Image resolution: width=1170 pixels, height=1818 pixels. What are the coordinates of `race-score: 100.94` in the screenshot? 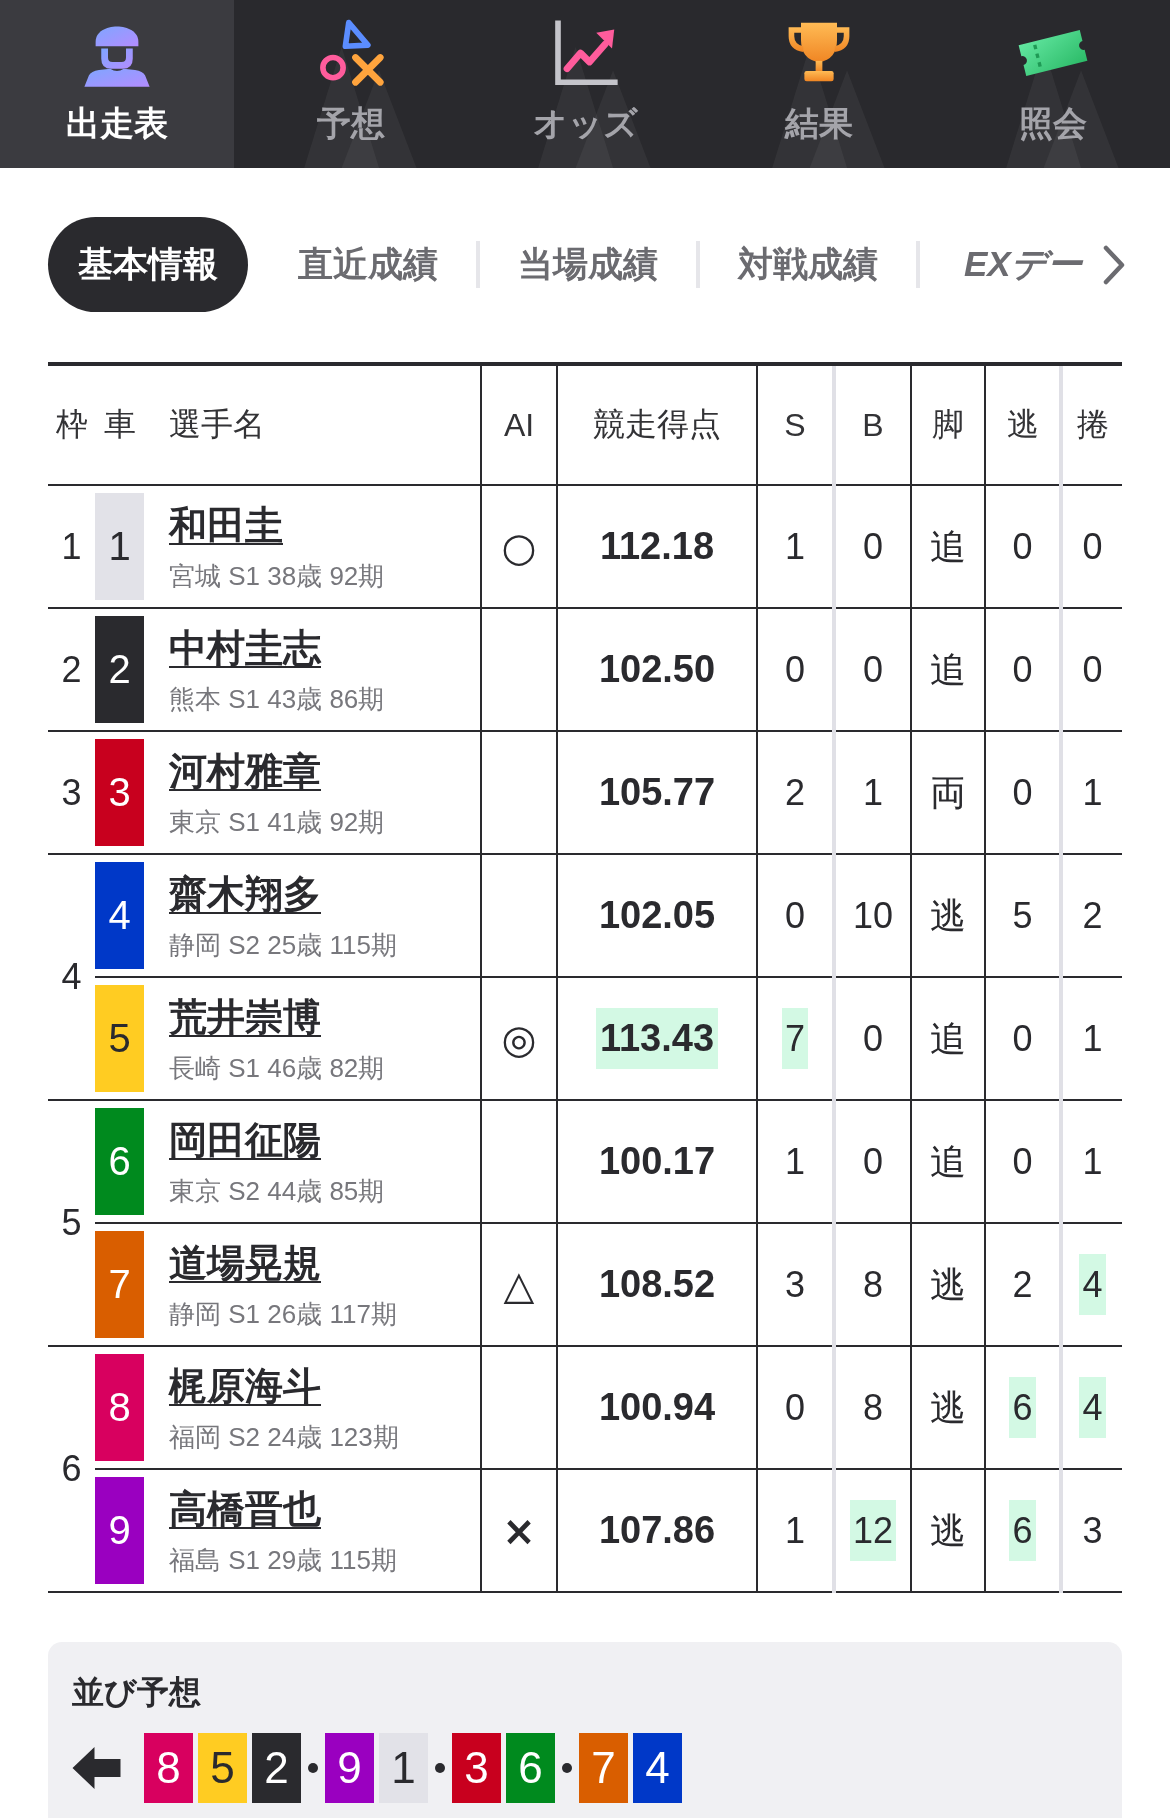 It's located at (657, 1407).